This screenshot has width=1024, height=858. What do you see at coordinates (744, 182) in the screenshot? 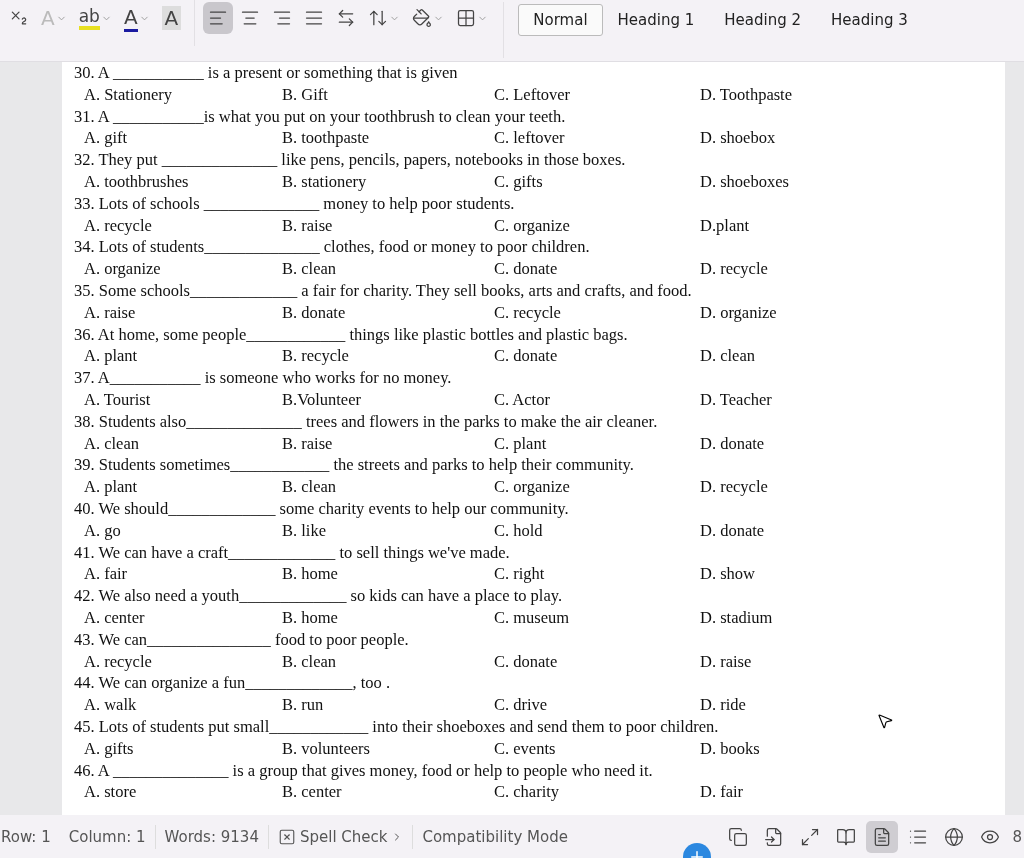
I see `answer-option: D. shoeboxes` at bounding box center [744, 182].